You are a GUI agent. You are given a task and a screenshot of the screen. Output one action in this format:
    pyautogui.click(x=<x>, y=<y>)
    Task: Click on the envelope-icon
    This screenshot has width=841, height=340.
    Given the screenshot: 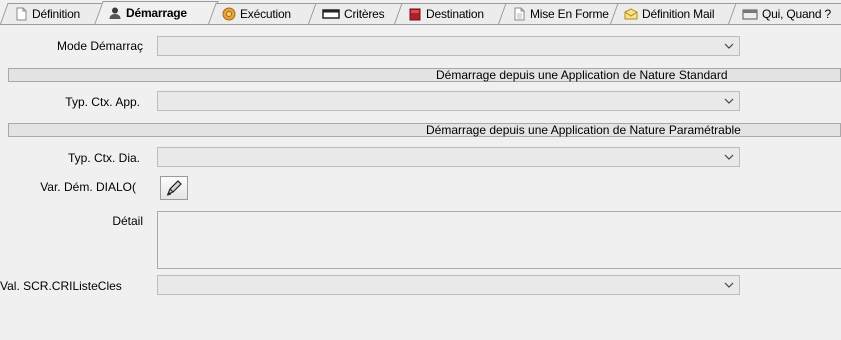 What is the action you would take?
    pyautogui.click(x=631, y=13)
    